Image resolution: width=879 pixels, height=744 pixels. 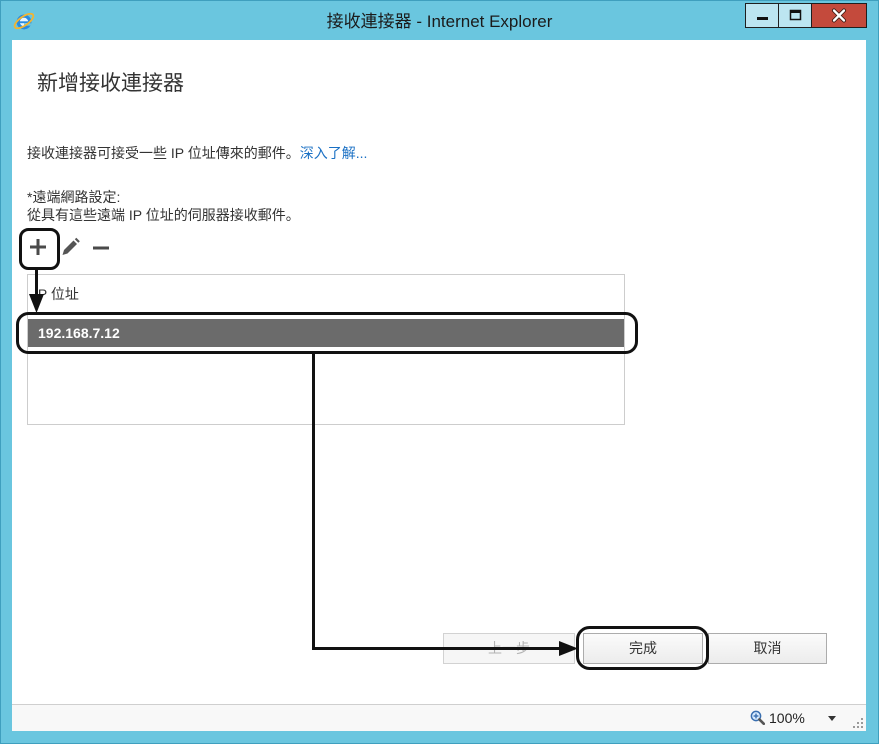 What do you see at coordinates (767, 648) in the screenshot?
I see `cancel-button: 取消` at bounding box center [767, 648].